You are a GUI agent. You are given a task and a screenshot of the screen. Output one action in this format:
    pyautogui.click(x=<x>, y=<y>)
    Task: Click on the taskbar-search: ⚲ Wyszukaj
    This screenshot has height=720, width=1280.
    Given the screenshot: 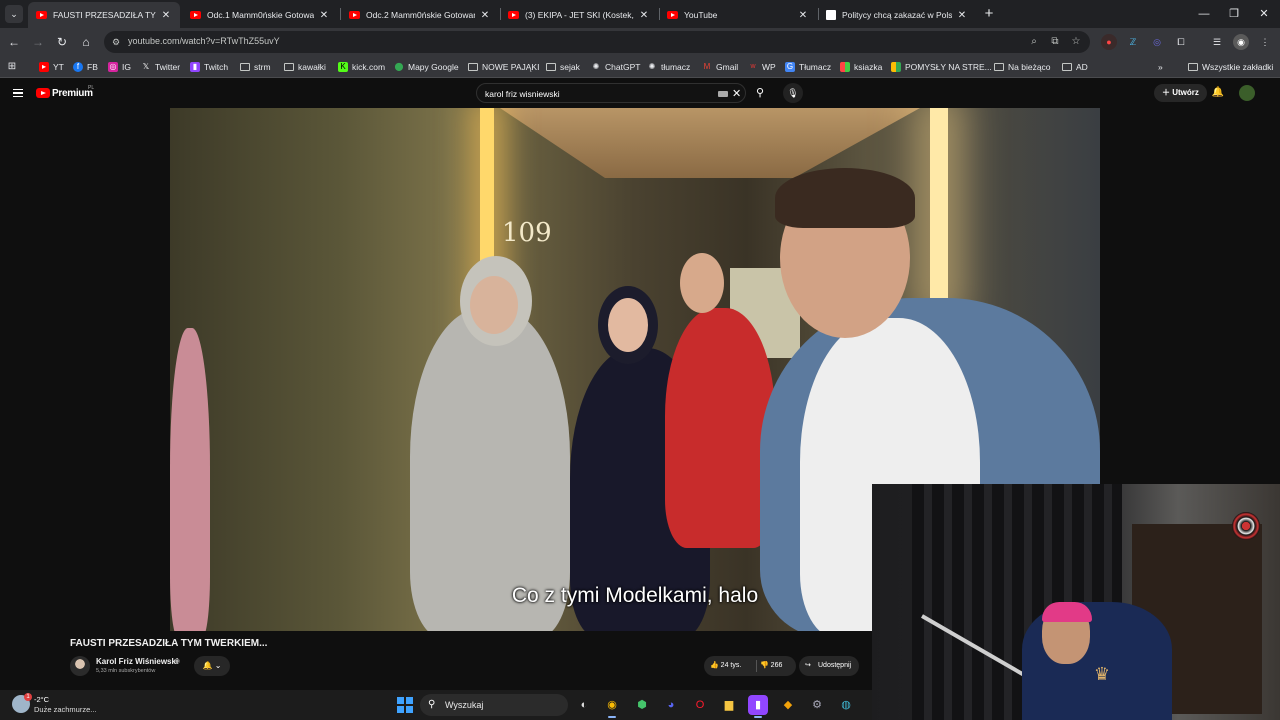 What is the action you would take?
    pyautogui.click(x=494, y=705)
    